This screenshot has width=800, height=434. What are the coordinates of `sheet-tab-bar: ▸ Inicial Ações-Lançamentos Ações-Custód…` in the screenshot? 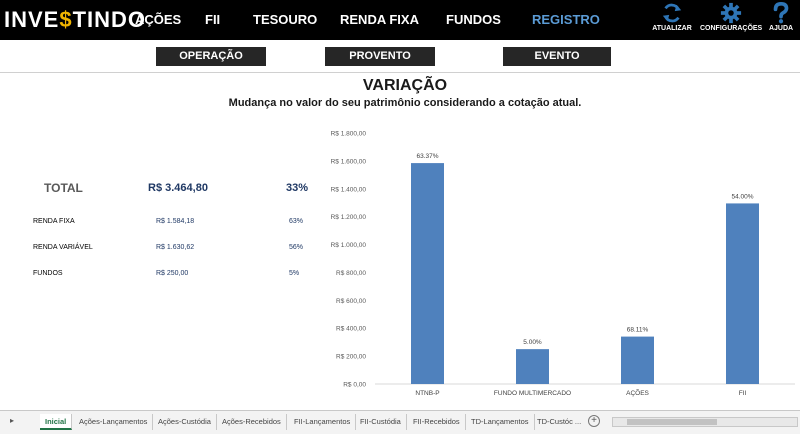 It's located at (400, 422).